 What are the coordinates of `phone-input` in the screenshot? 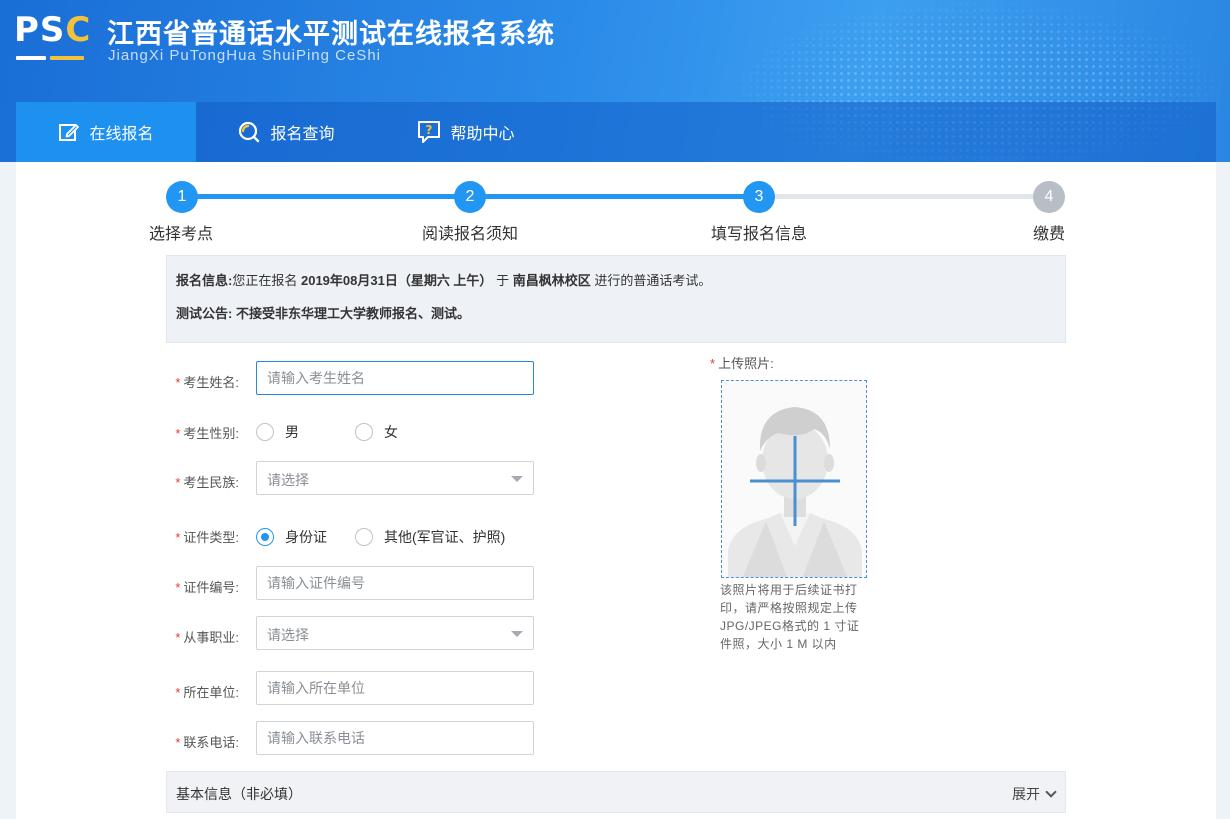 It's located at (395, 738).